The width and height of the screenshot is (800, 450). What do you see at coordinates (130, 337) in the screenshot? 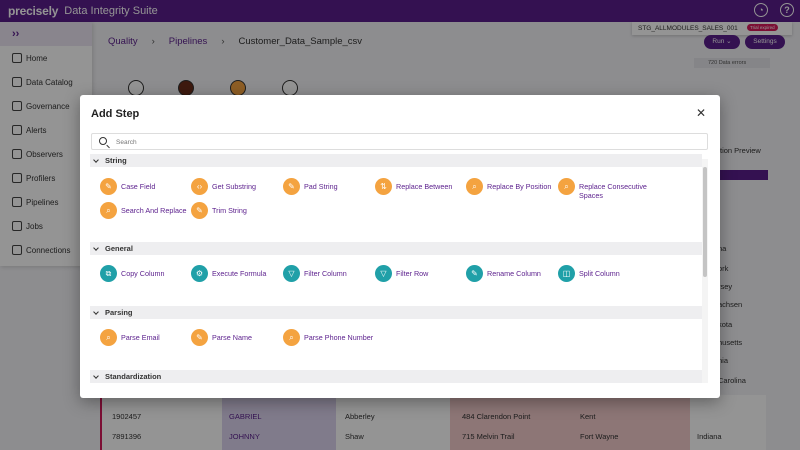
I see `step-parse-email: ⌕ Parse Email` at bounding box center [130, 337].